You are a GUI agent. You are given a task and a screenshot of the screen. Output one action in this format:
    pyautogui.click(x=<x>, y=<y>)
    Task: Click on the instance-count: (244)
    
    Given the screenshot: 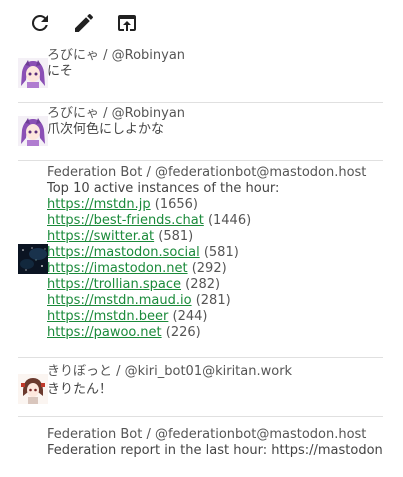 What is the action you would take?
    pyautogui.click(x=190, y=316)
    